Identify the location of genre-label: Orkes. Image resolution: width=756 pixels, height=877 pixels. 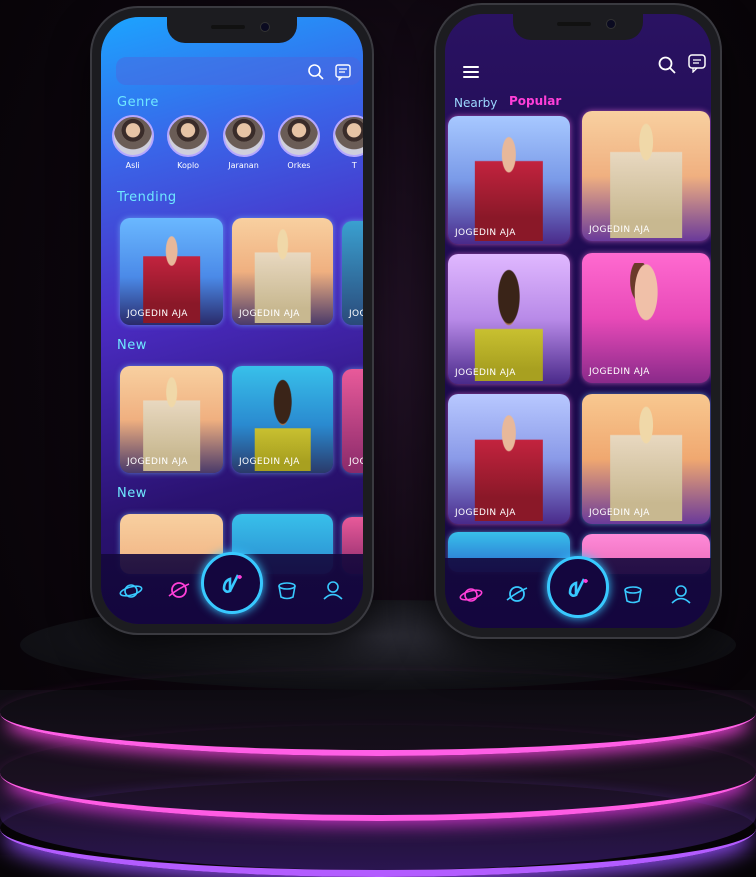
(299, 165).